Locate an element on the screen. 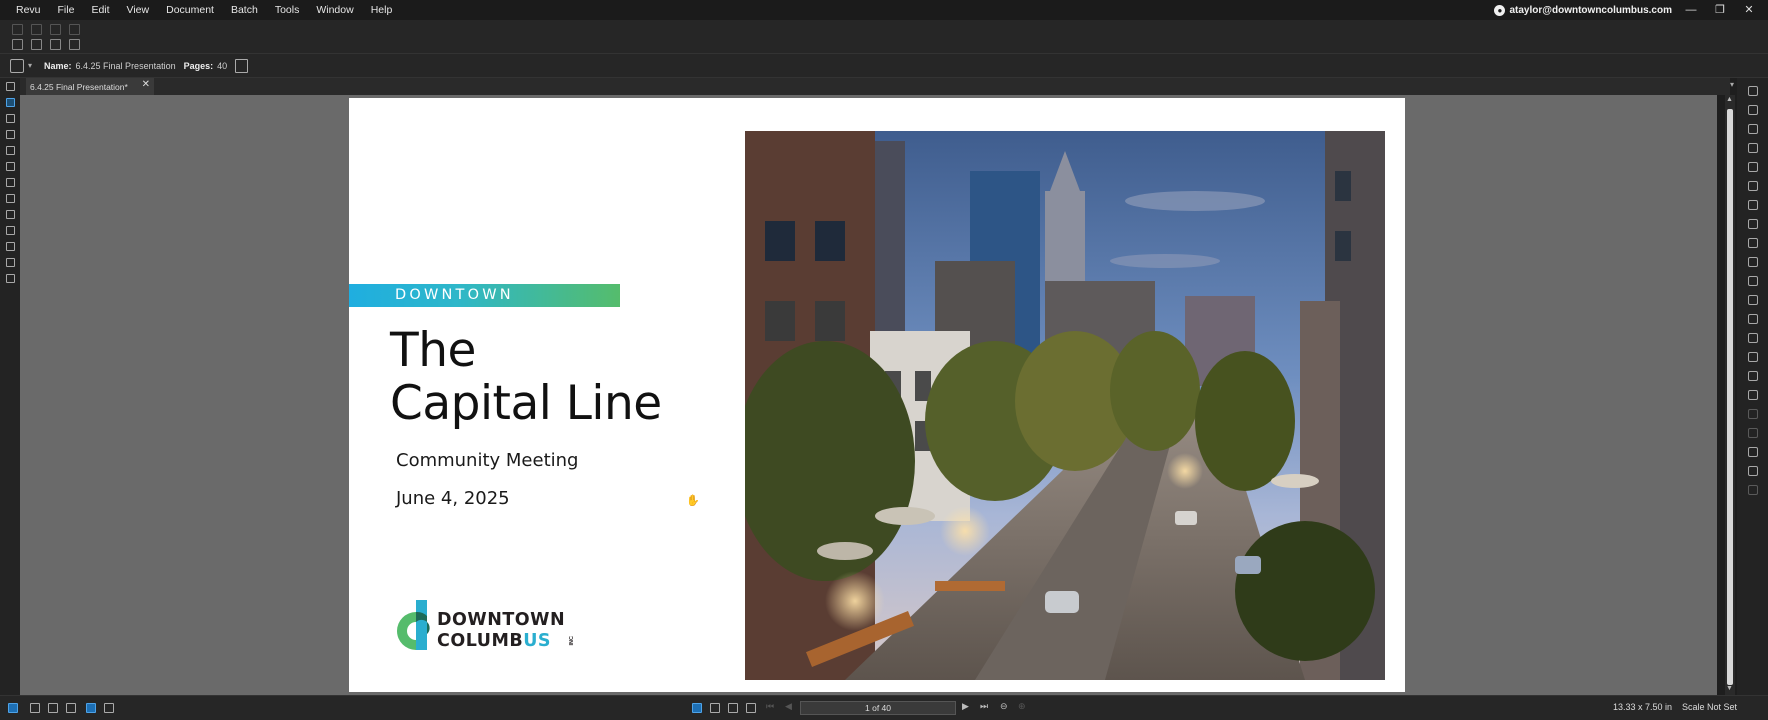  scale-status: Scale Not Set is located at coordinates (1709, 707).